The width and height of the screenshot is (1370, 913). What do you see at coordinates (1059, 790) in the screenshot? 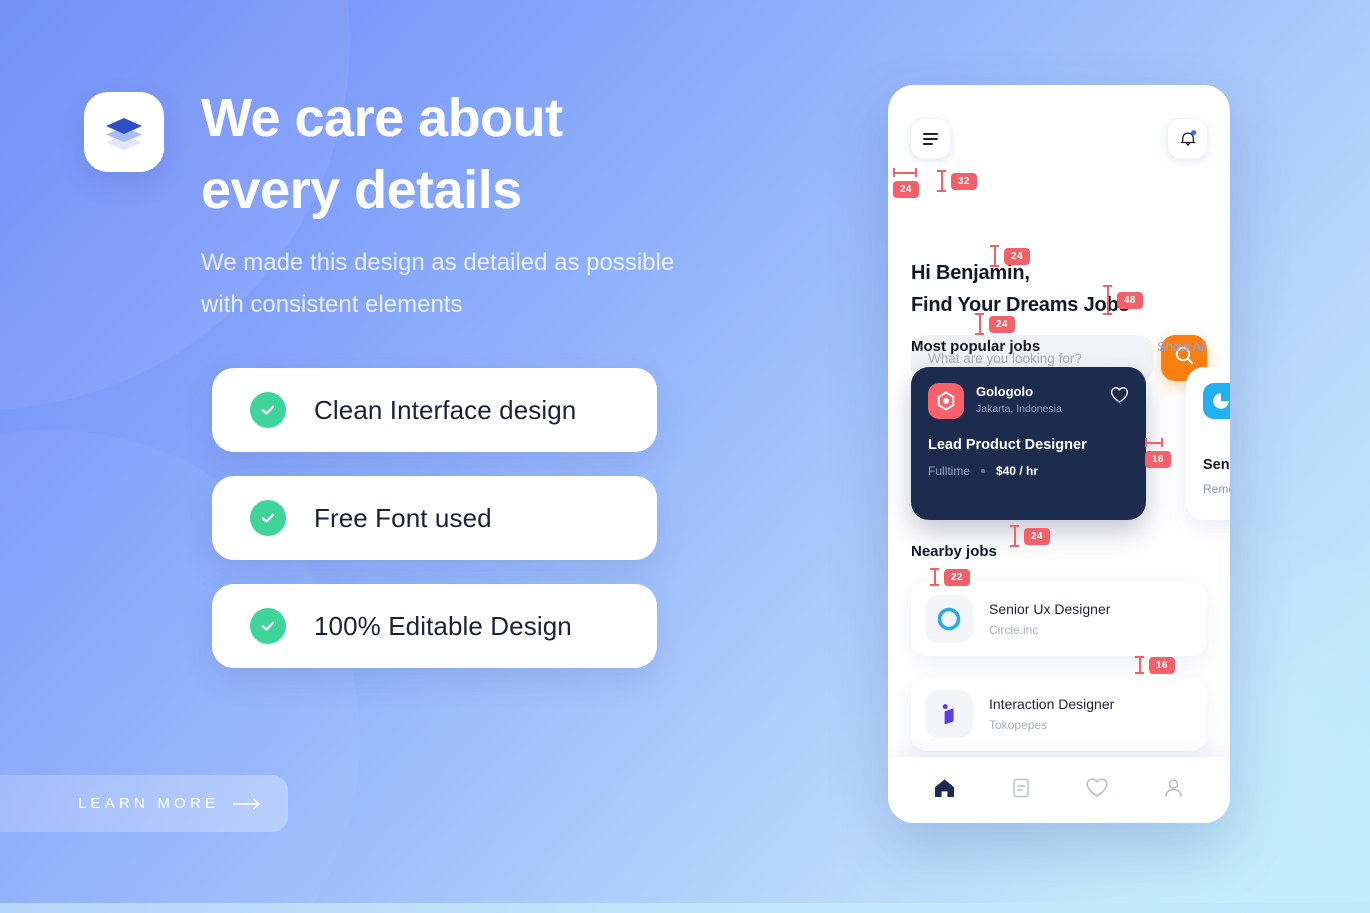
I see `bottom-navigation-bar` at bounding box center [1059, 790].